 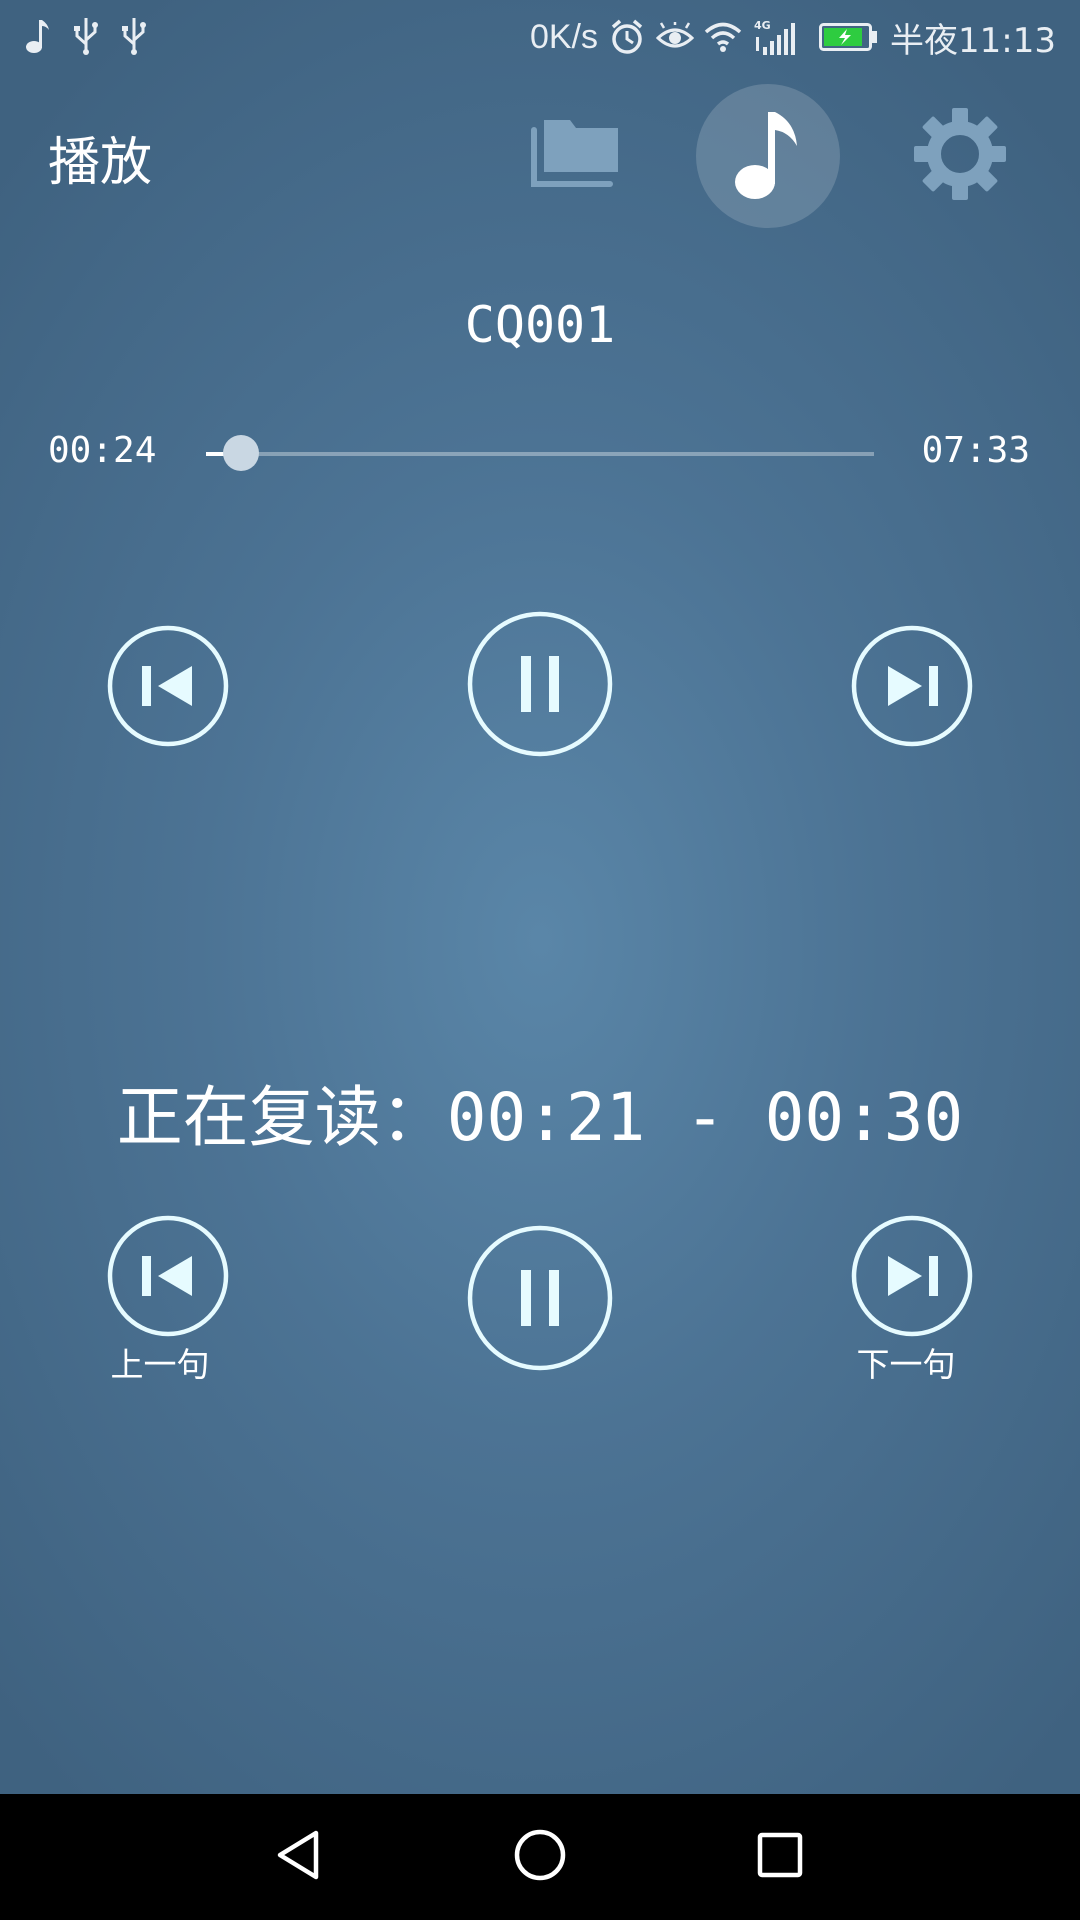 I want to click on next-track-button, so click(x=912, y=686).